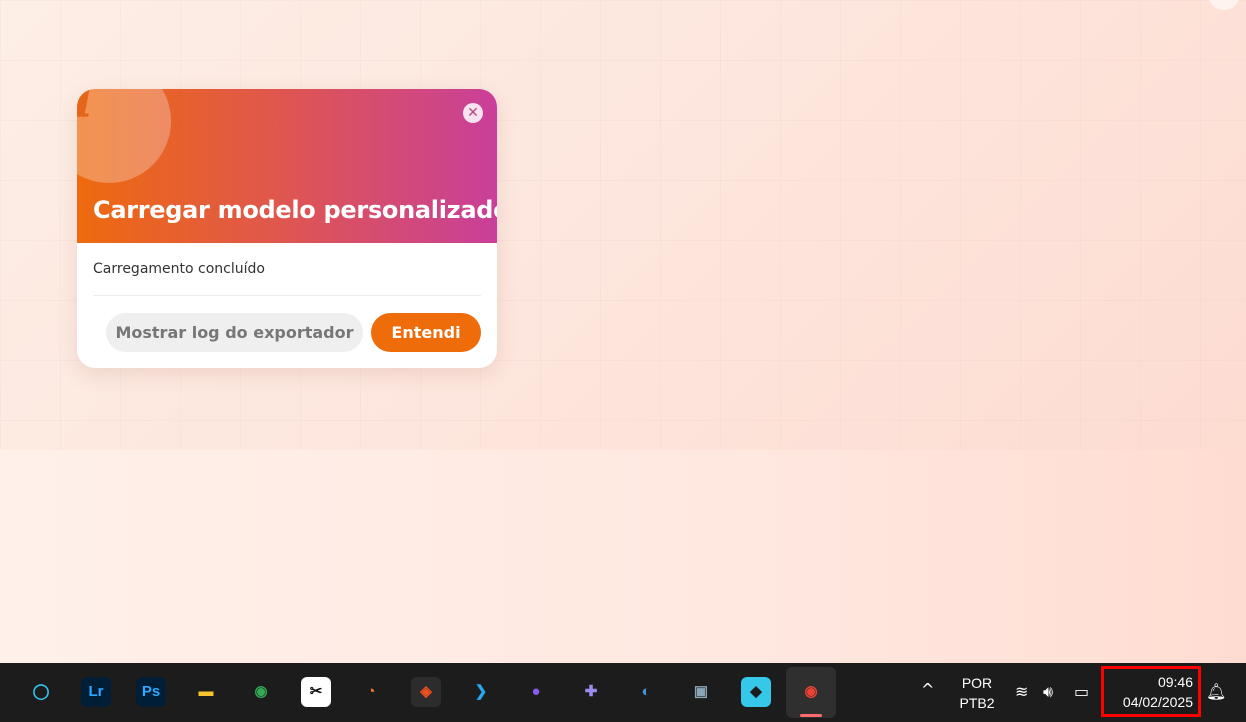 This screenshot has width=1246, height=722. I want to click on dialog-message: Carregamento concluído, so click(179, 269).